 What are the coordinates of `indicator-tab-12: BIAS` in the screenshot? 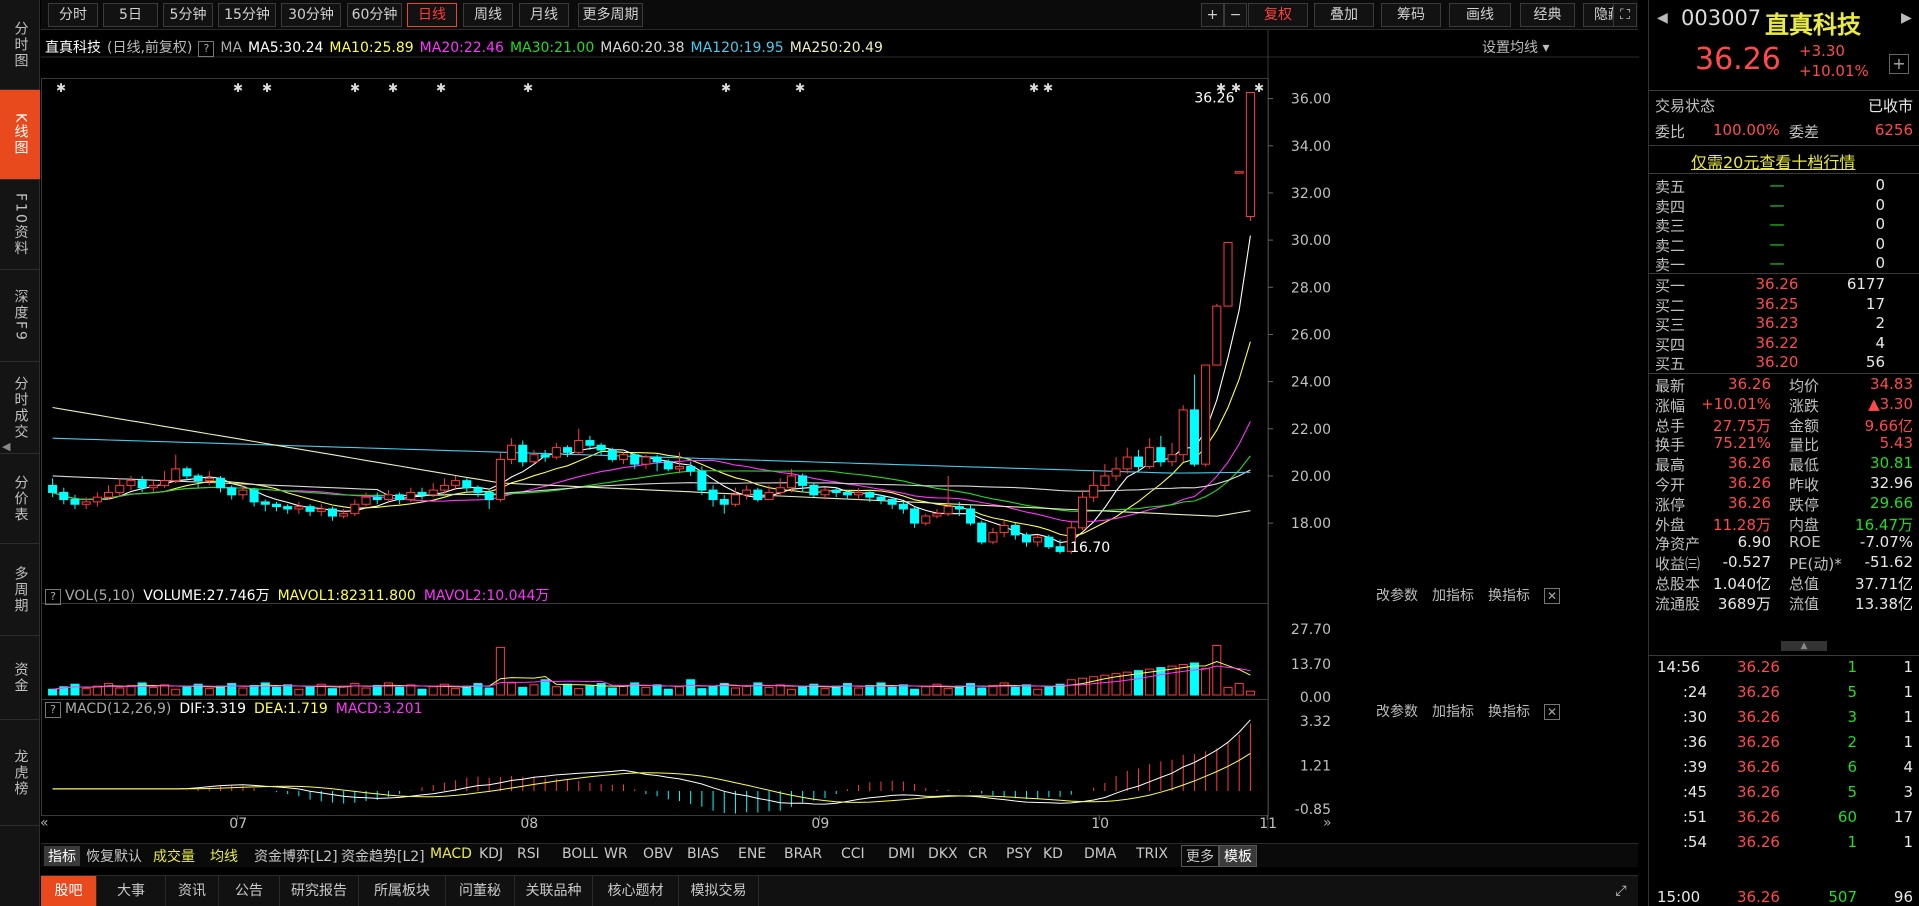 It's located at (703, 854).